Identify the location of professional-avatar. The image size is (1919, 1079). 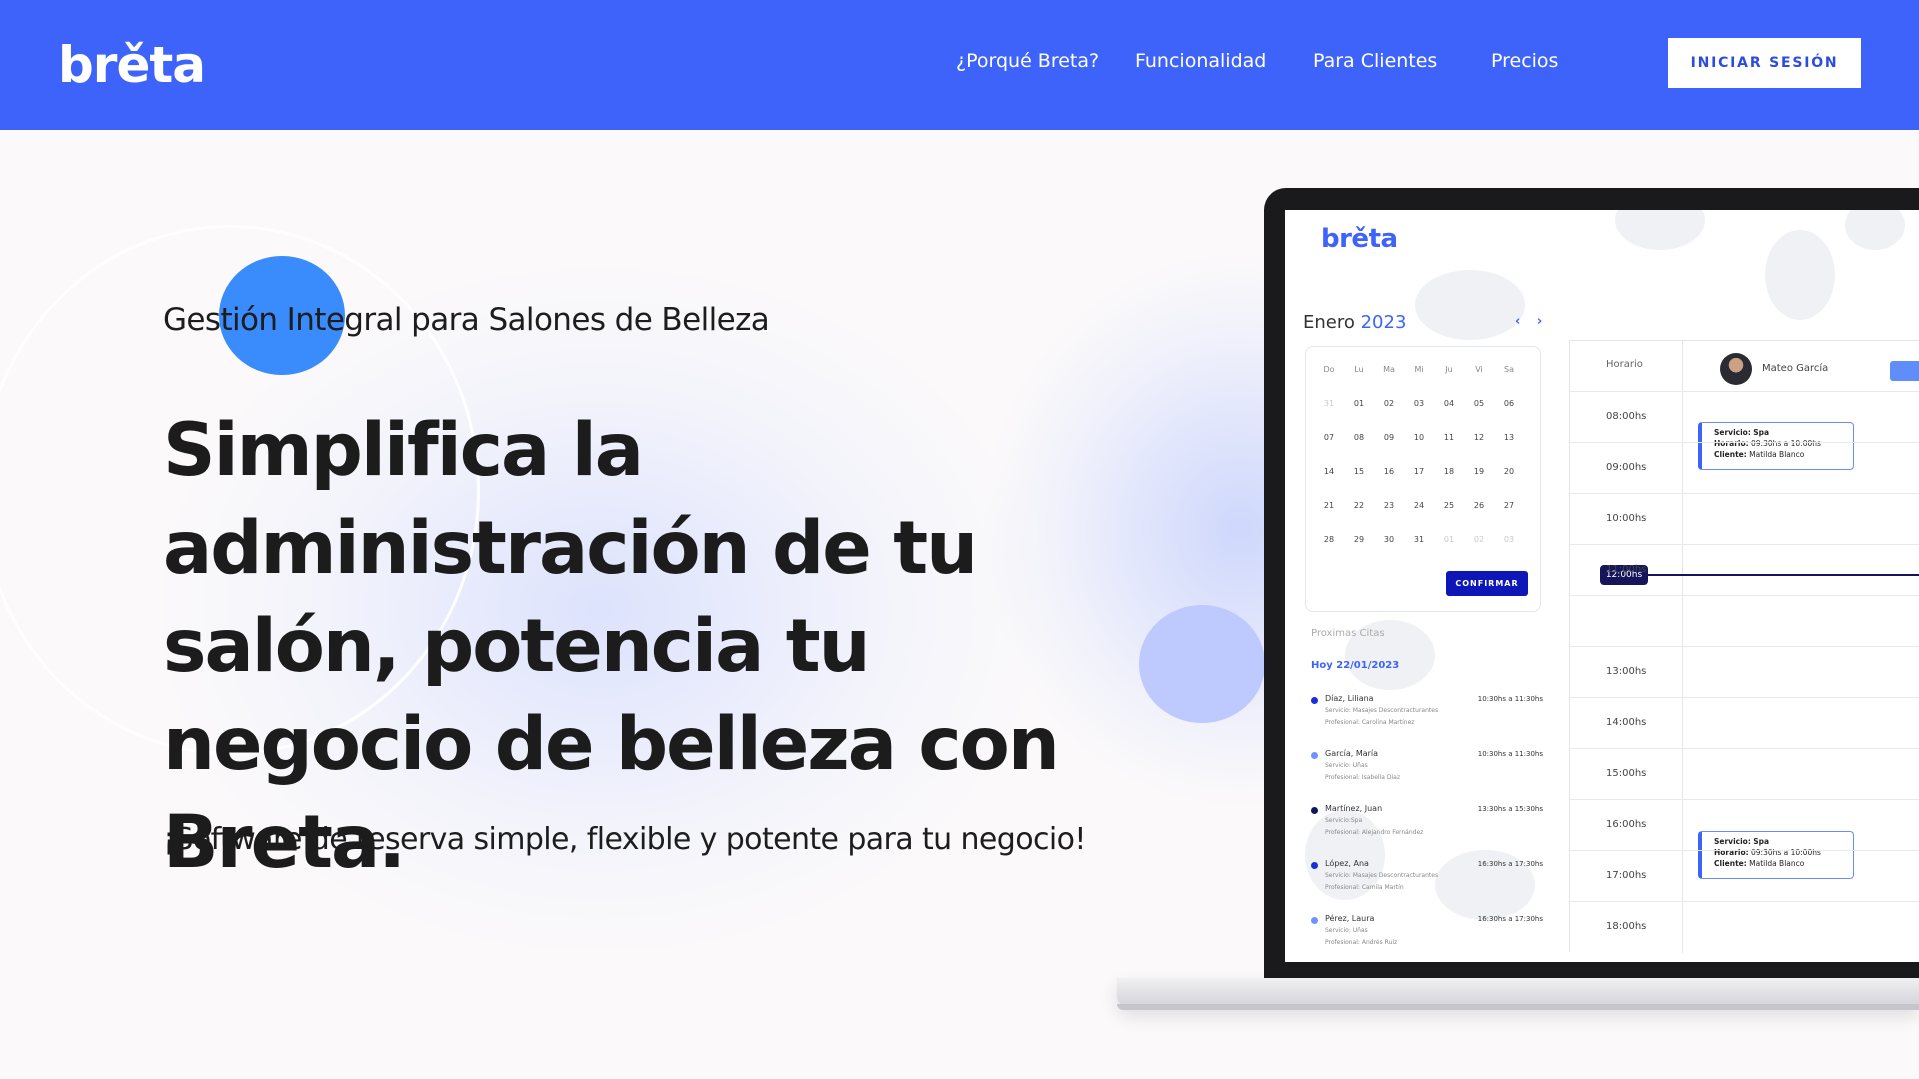
(1736, 369).